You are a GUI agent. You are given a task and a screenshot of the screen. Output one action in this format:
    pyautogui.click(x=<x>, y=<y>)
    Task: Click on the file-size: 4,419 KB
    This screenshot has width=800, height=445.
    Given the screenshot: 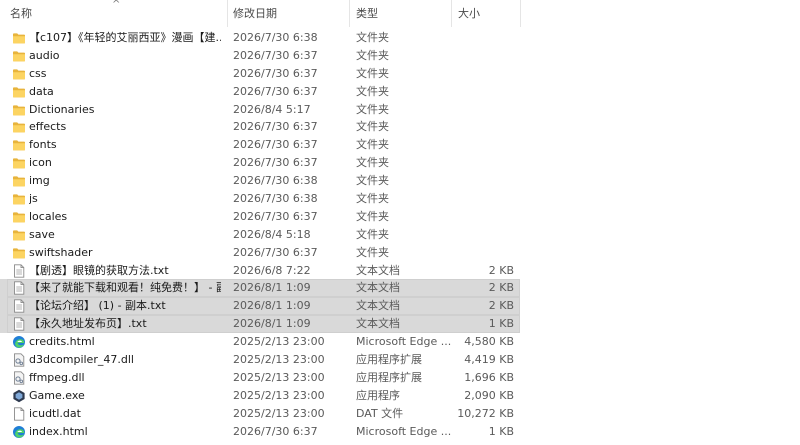 What is the action you would take?
    pyautogui.click(x=489, y=360)
    